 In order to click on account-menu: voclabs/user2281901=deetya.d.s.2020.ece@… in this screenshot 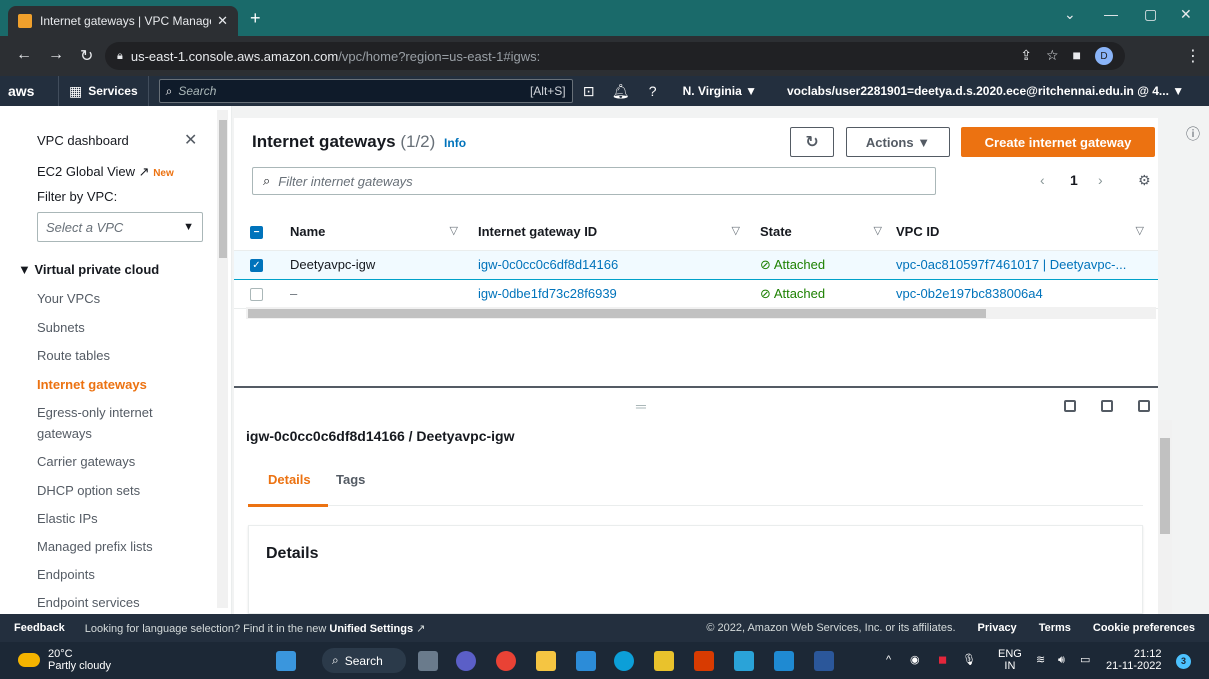, I will do `click(985, 91)`.